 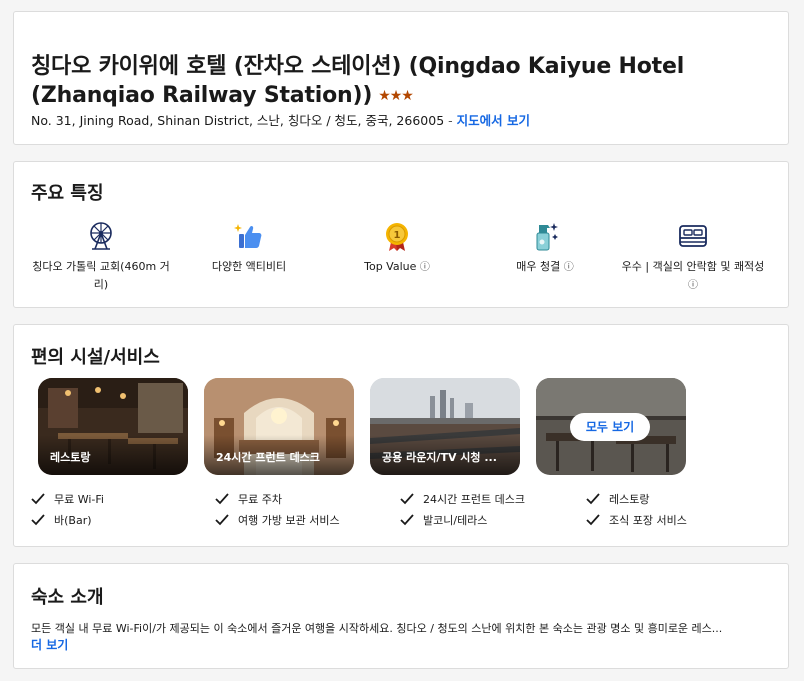 I want to click on svg-text: 1, so click(x=397, y=235).